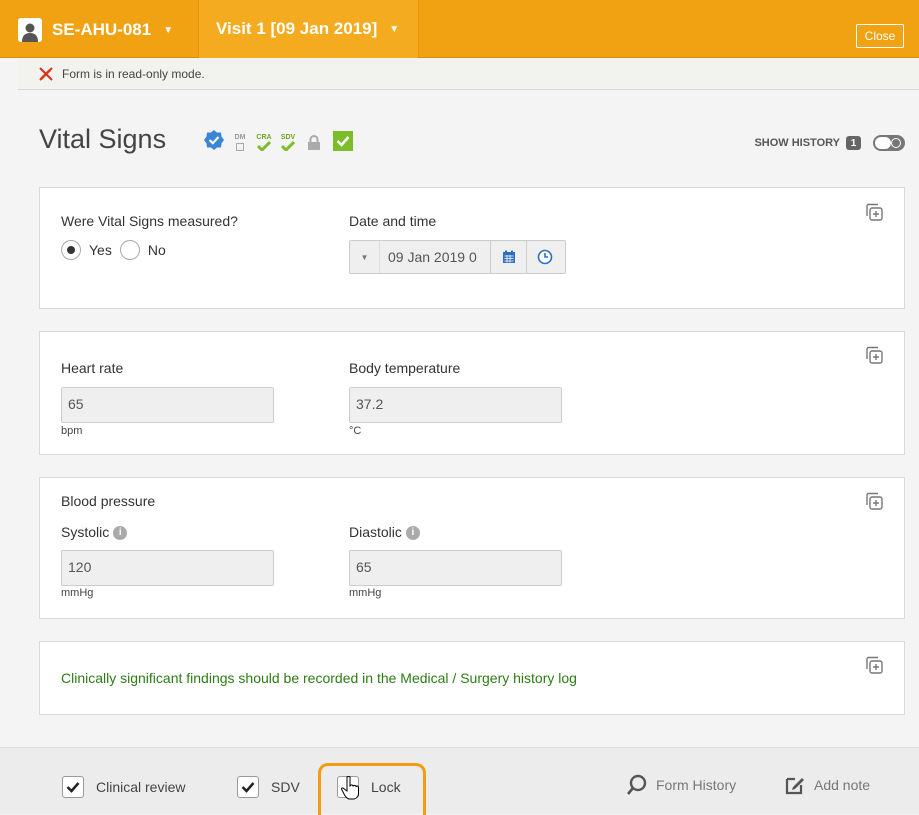 This screenshot has height=815, width=919. What do you see at coordinates (696, 785) in the screenshot?
I see `form-history-label: Form History` at bounding box center [696, 785].